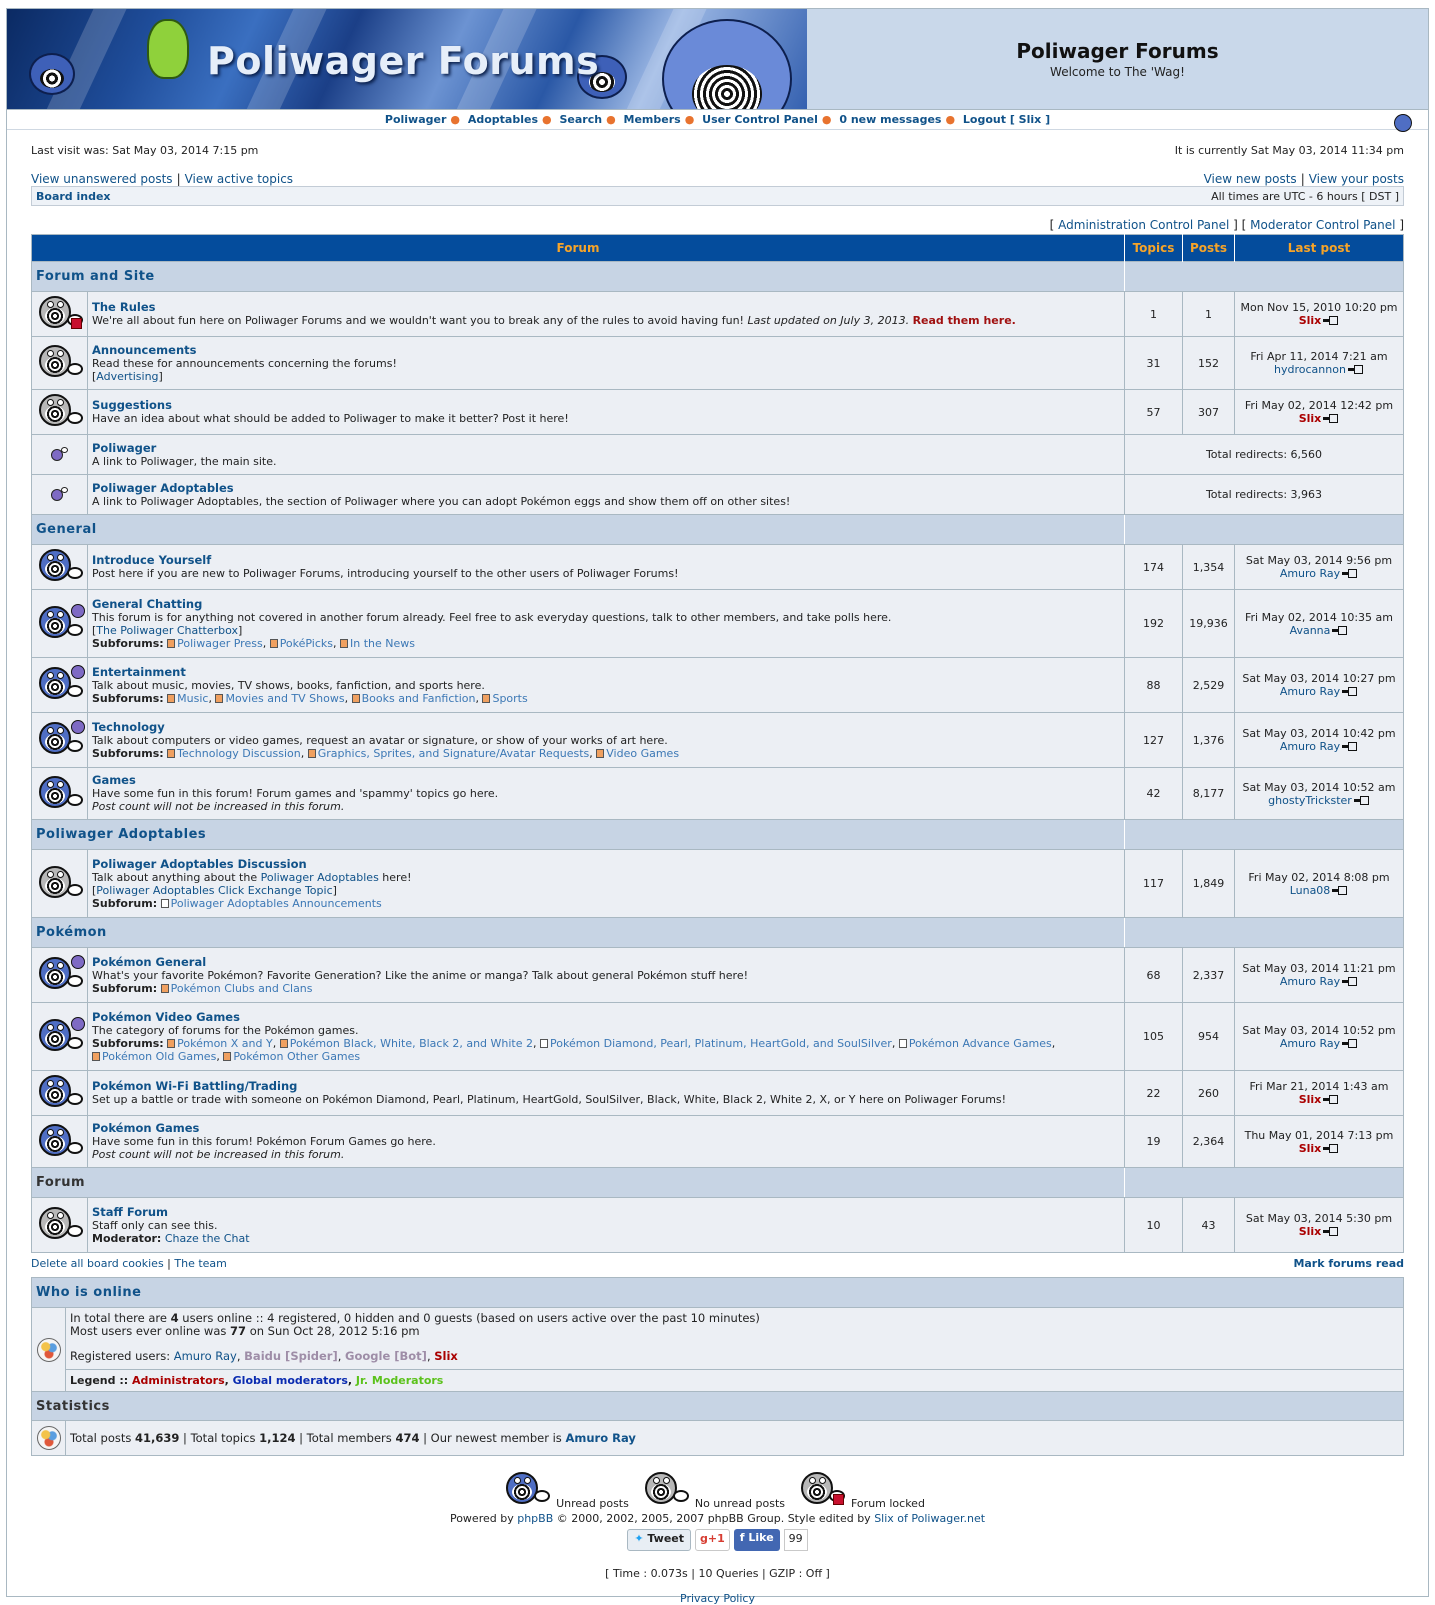 The image size is (1435, 1605). What do you see at coordinates (71, 932) in the screenshot?
I see `category-pokemon: Pokémon` at bounding box center [71, 932].